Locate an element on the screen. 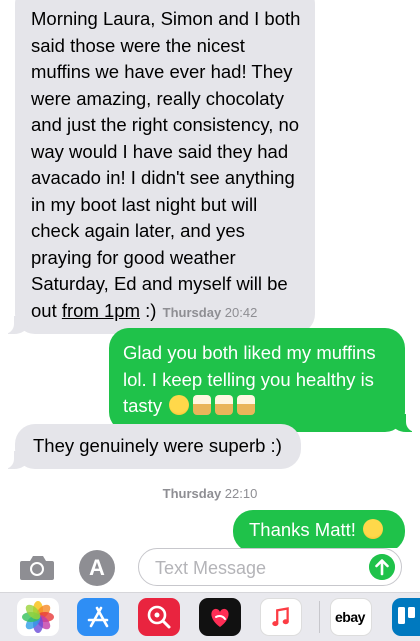 The width and height of the screenshot is (420, 641). image-search-icon is located at coordinates (159, 617).